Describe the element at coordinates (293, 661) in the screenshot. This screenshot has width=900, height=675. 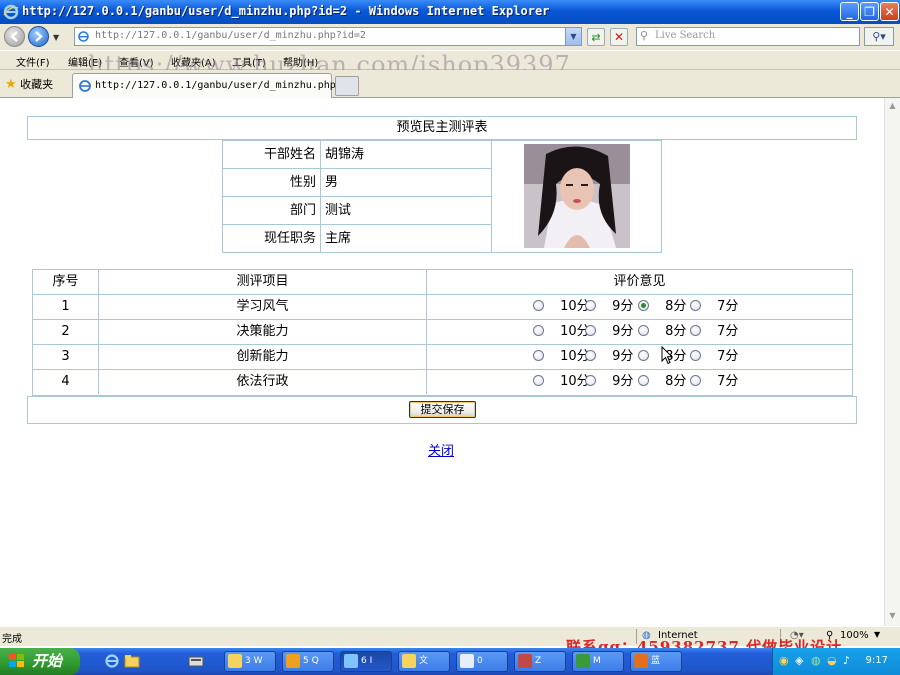
I see `qq-icon` at that location.